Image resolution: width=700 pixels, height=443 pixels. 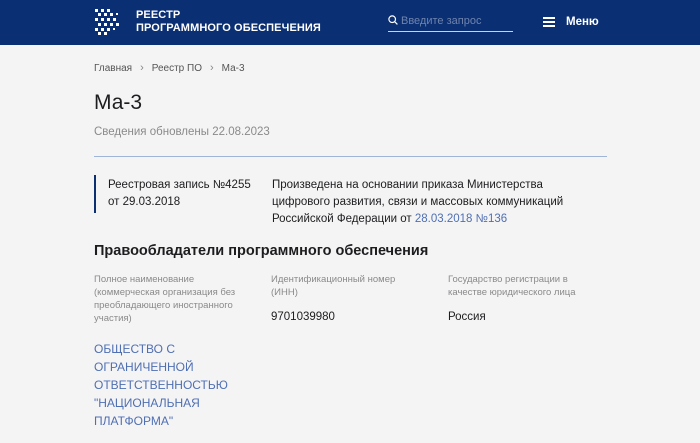 What do you see at coordinates (95, 194) in the screenshot?
I see `record-accent-bar` at bounding box center [95, 194].